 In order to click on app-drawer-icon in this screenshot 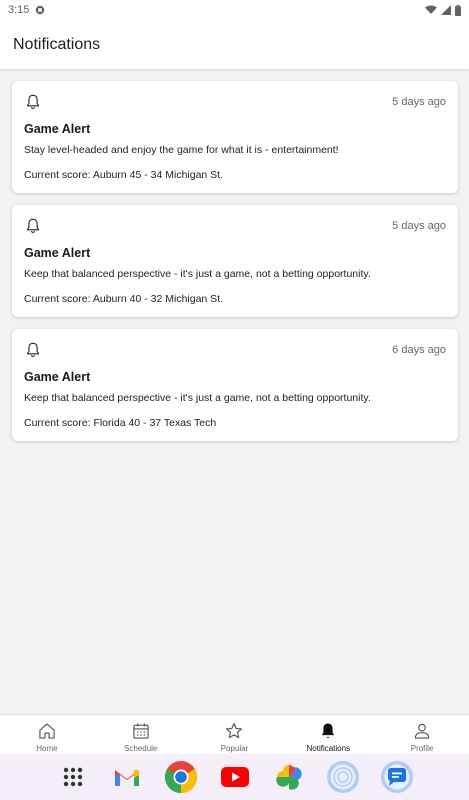, I will do `click(72, 777)`.